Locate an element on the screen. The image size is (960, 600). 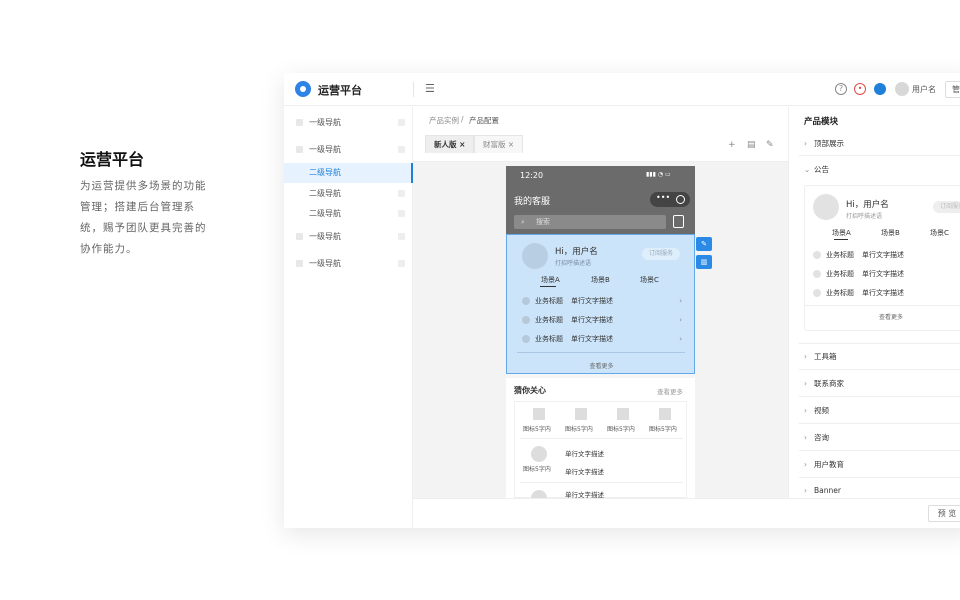
item-desc: 单行文字描述 is located at coordinates (592, 301).